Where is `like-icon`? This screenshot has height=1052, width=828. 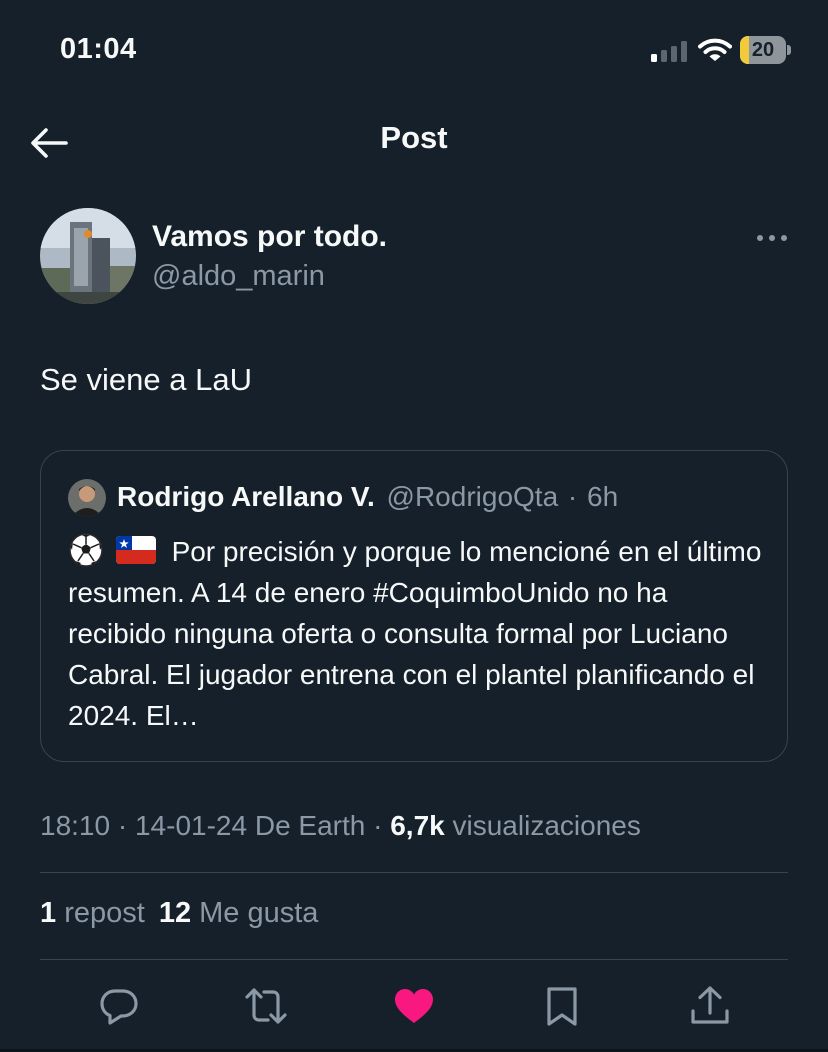
like-icon is located at coordinates (414, 1006).